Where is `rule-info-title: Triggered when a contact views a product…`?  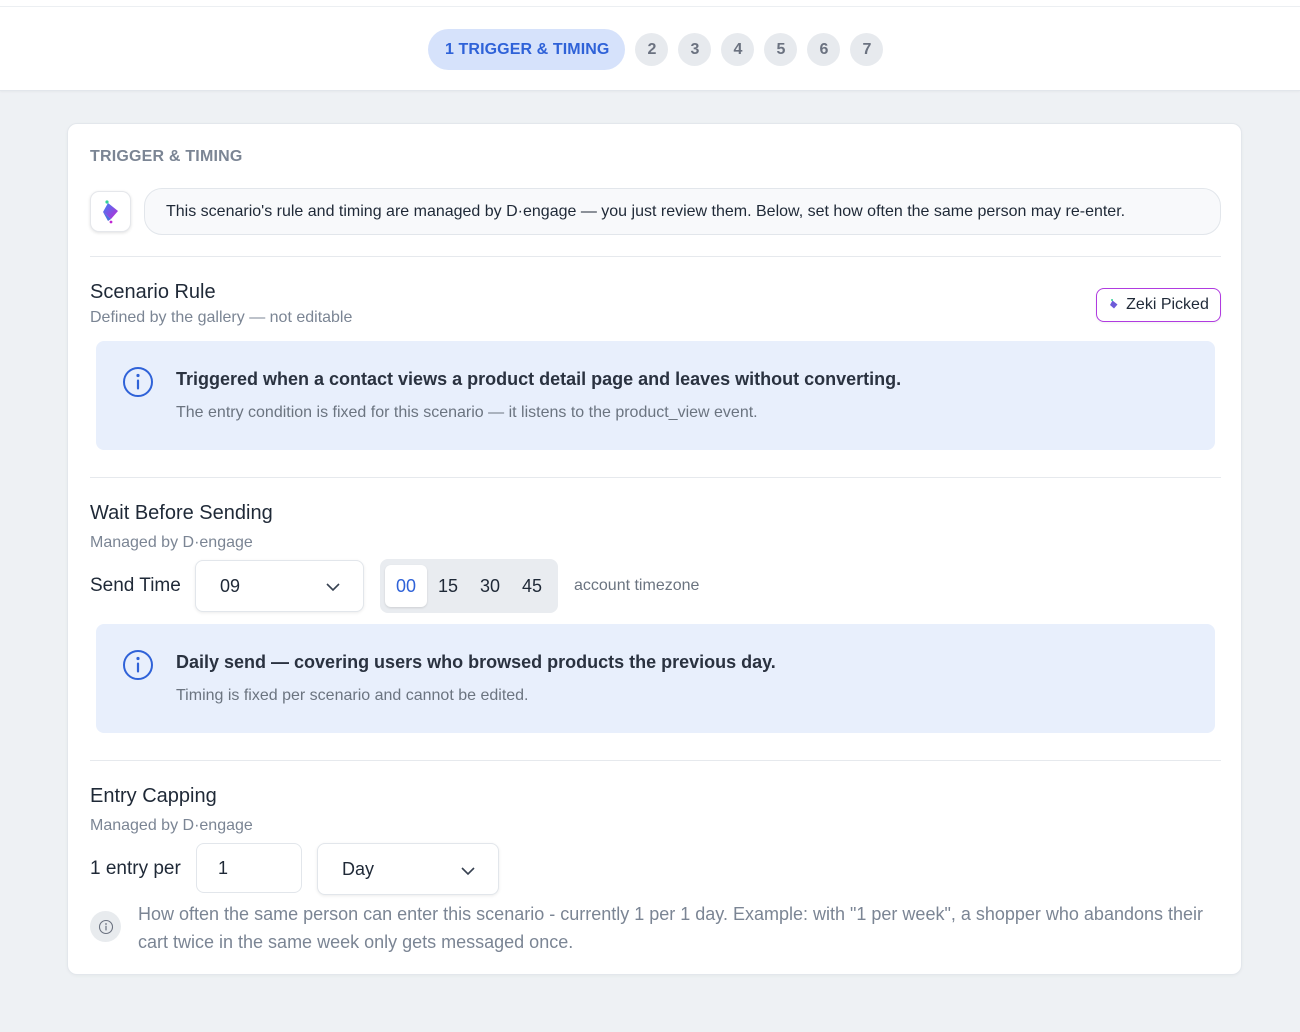 rule-info-title: Triggered when a contact views a product… is located at coordinates (539, 379).